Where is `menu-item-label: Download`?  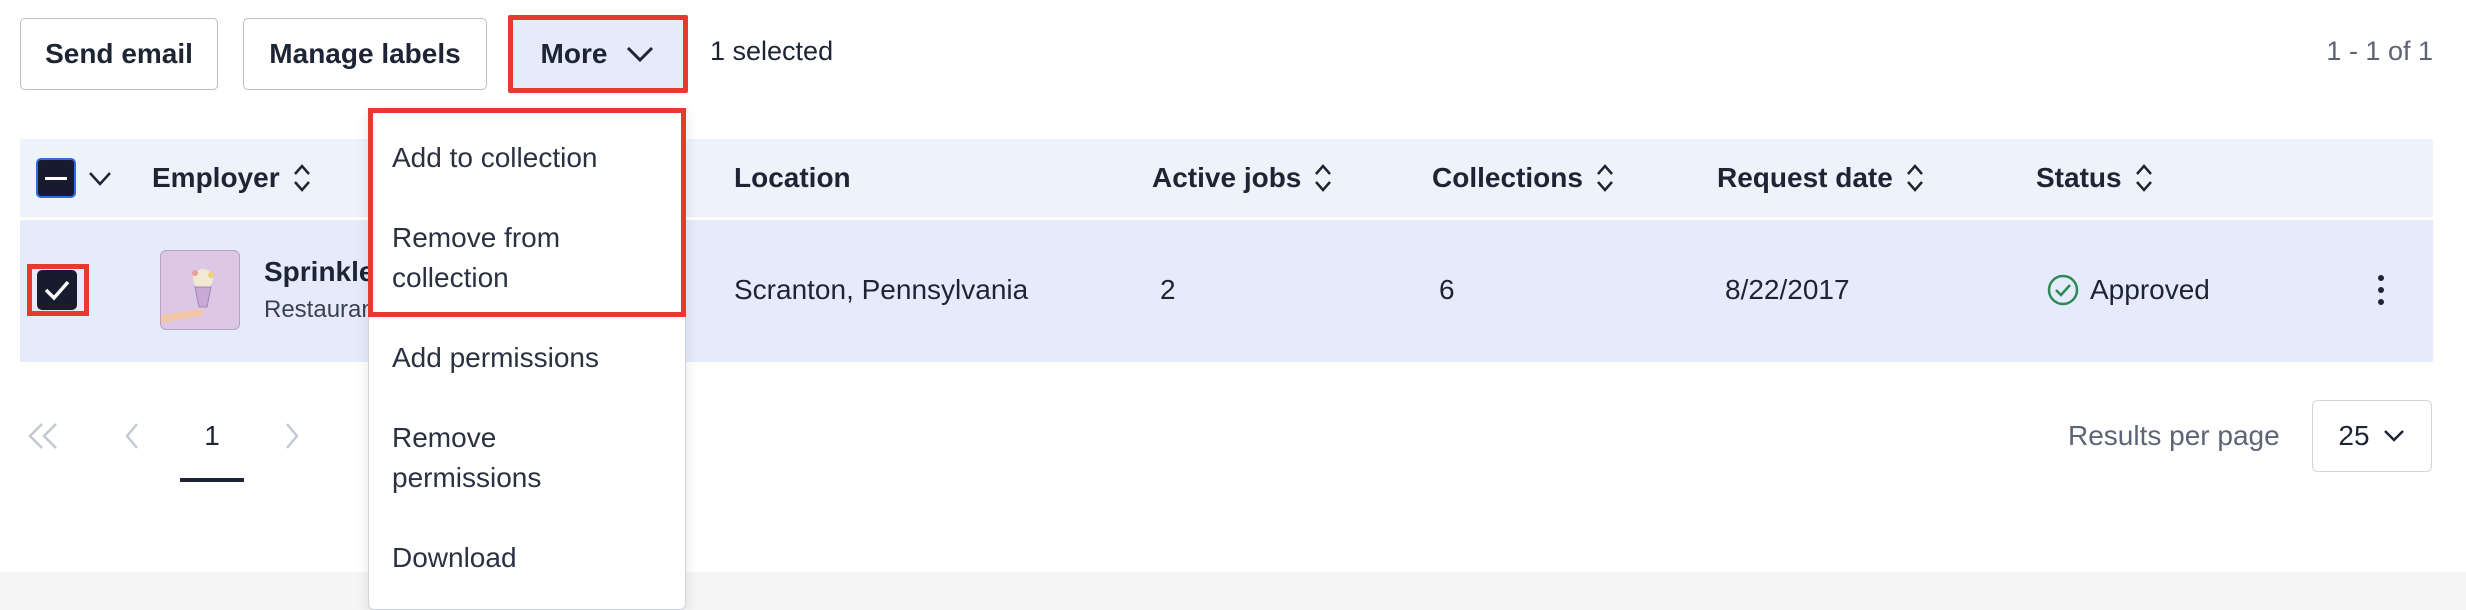 menu-item-label: Download is located at coordinates (454, 557).